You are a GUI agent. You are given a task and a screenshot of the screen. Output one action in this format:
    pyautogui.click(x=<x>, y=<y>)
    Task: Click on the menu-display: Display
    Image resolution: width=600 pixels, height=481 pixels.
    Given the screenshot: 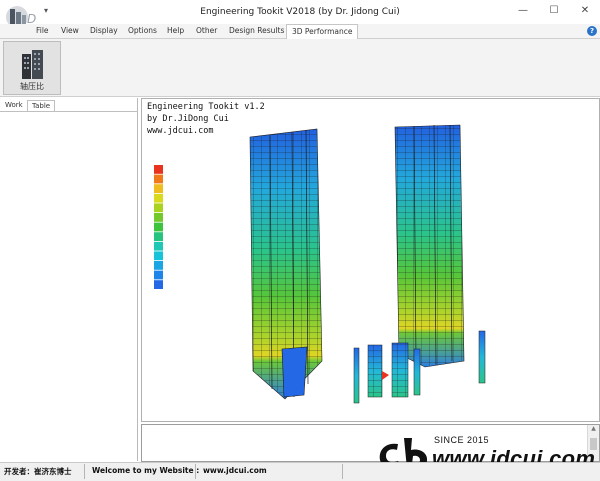 What is the action you would take?
    pyautogui.click(x=104, y=30)
    